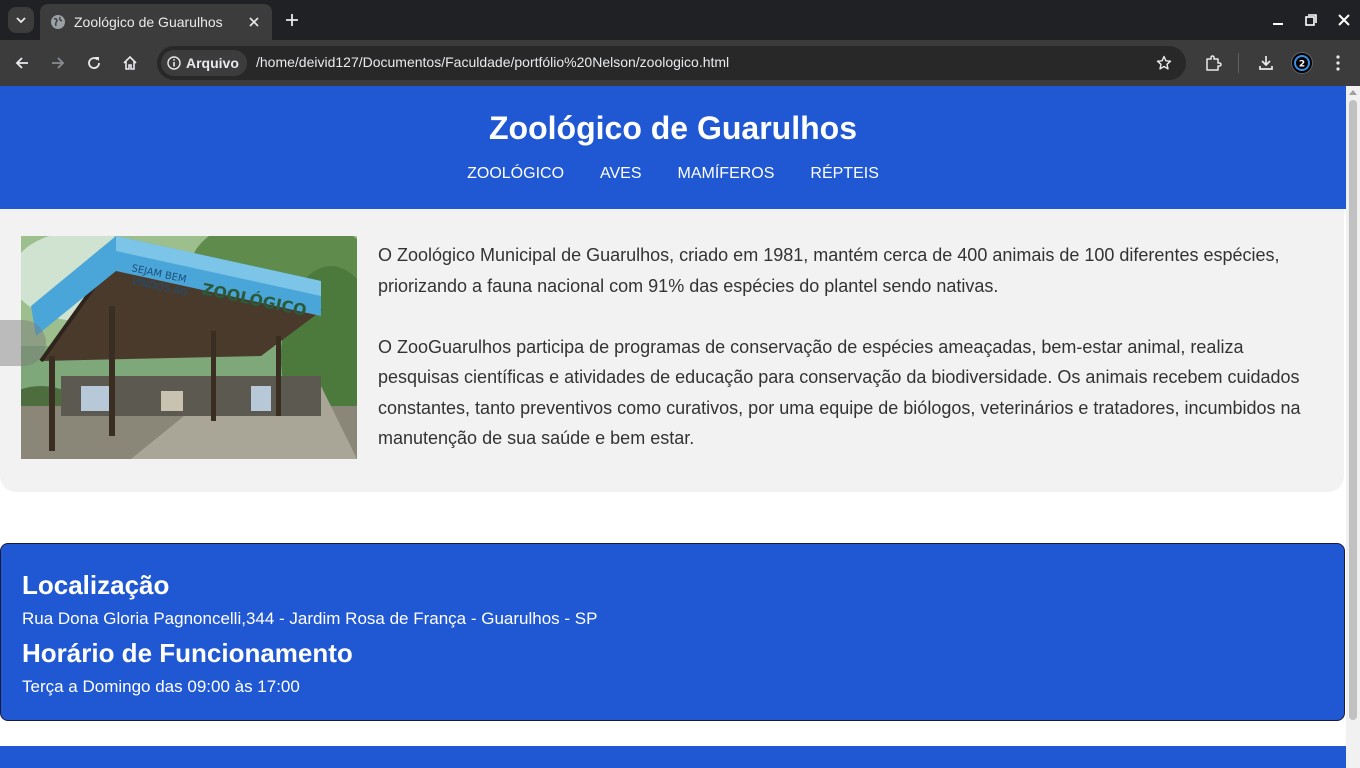 Image resolution: width=1360 pixels, height=768 pixels. Describe the element at coordinates (96, 585) in the screenshot. I see `location-heading: Localização` at that location.